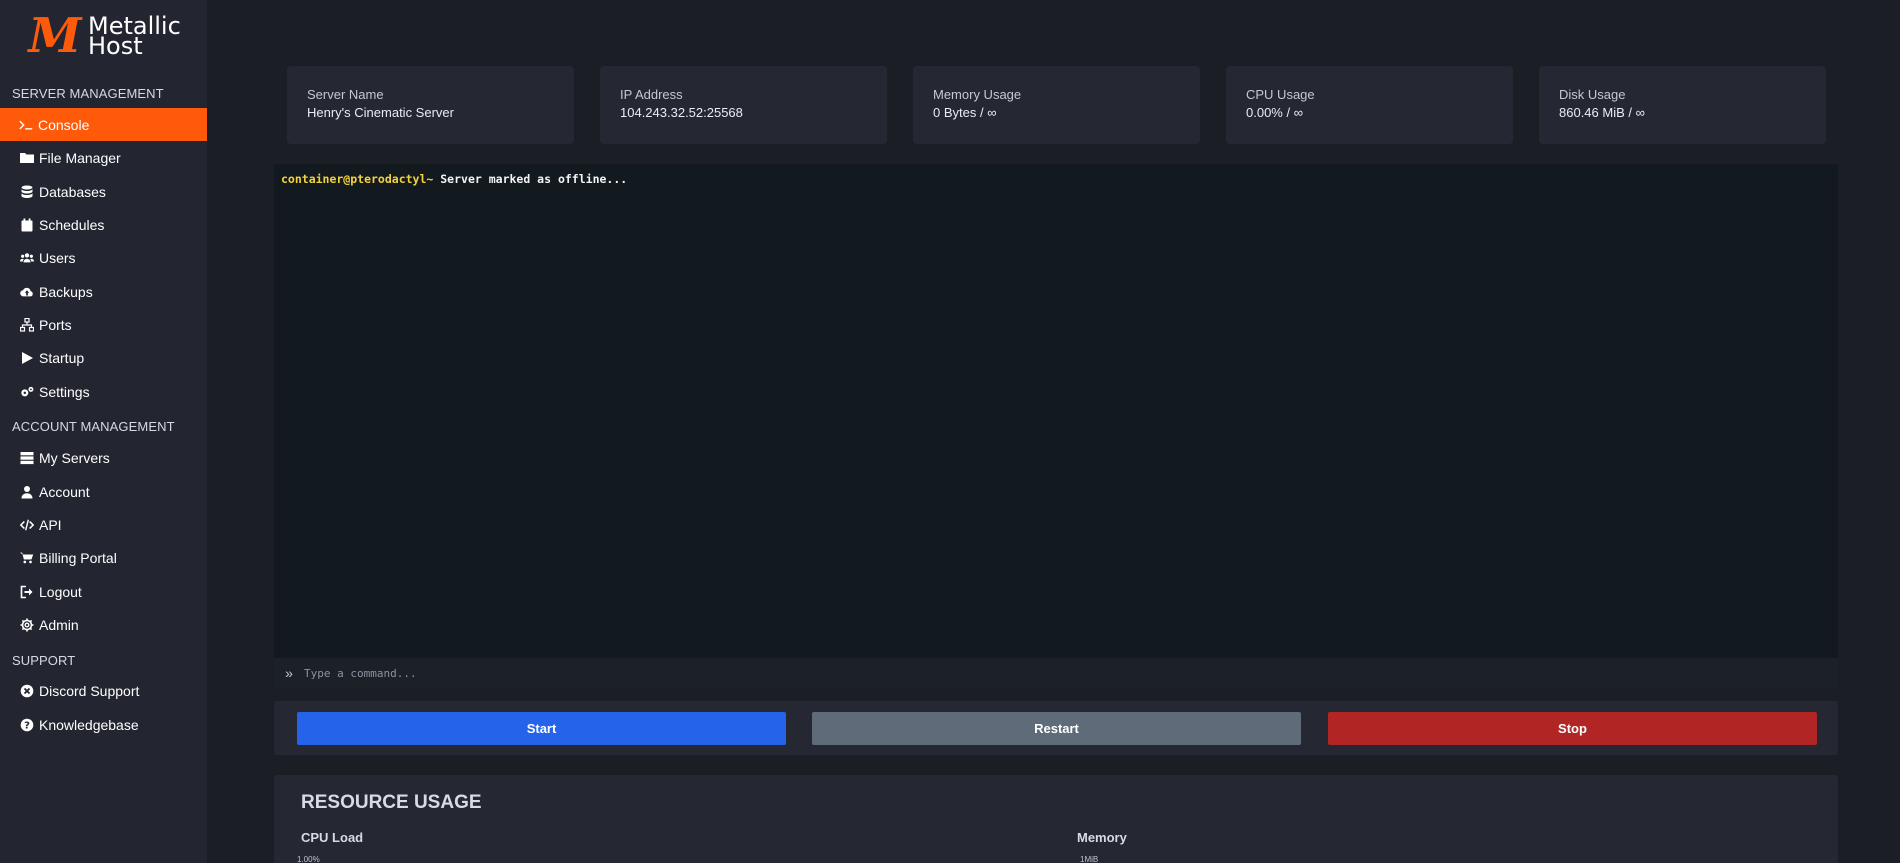 The width and height of the screenshot is (1900, 863). I want to click on terminal-icon, so click(26, 125).